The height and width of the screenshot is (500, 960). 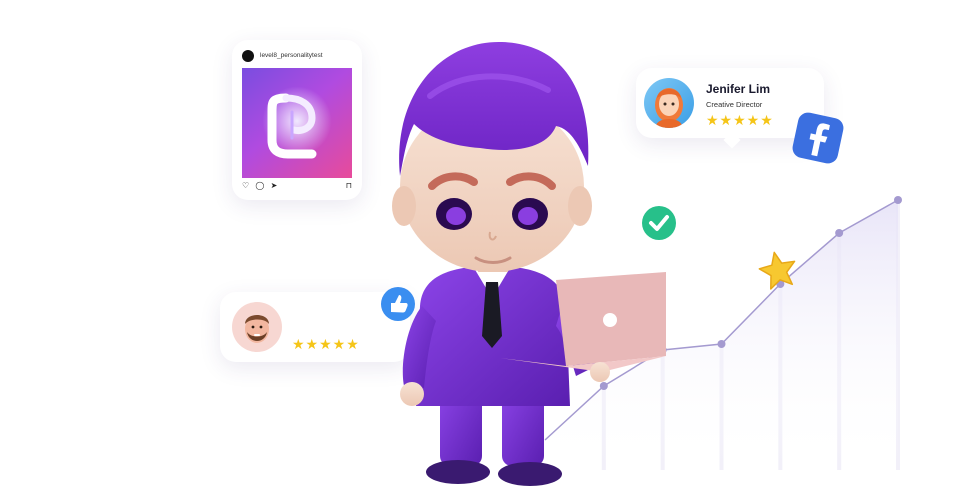 What do you see at coordinates (292, 126) in the screenshot?
I see `brand-logo-icon` at bounding box center [292, 126].